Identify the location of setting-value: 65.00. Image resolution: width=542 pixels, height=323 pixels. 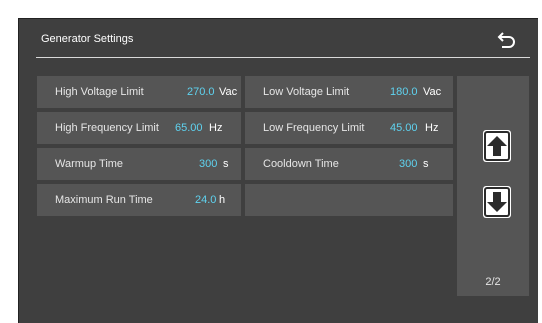
(189, 128).